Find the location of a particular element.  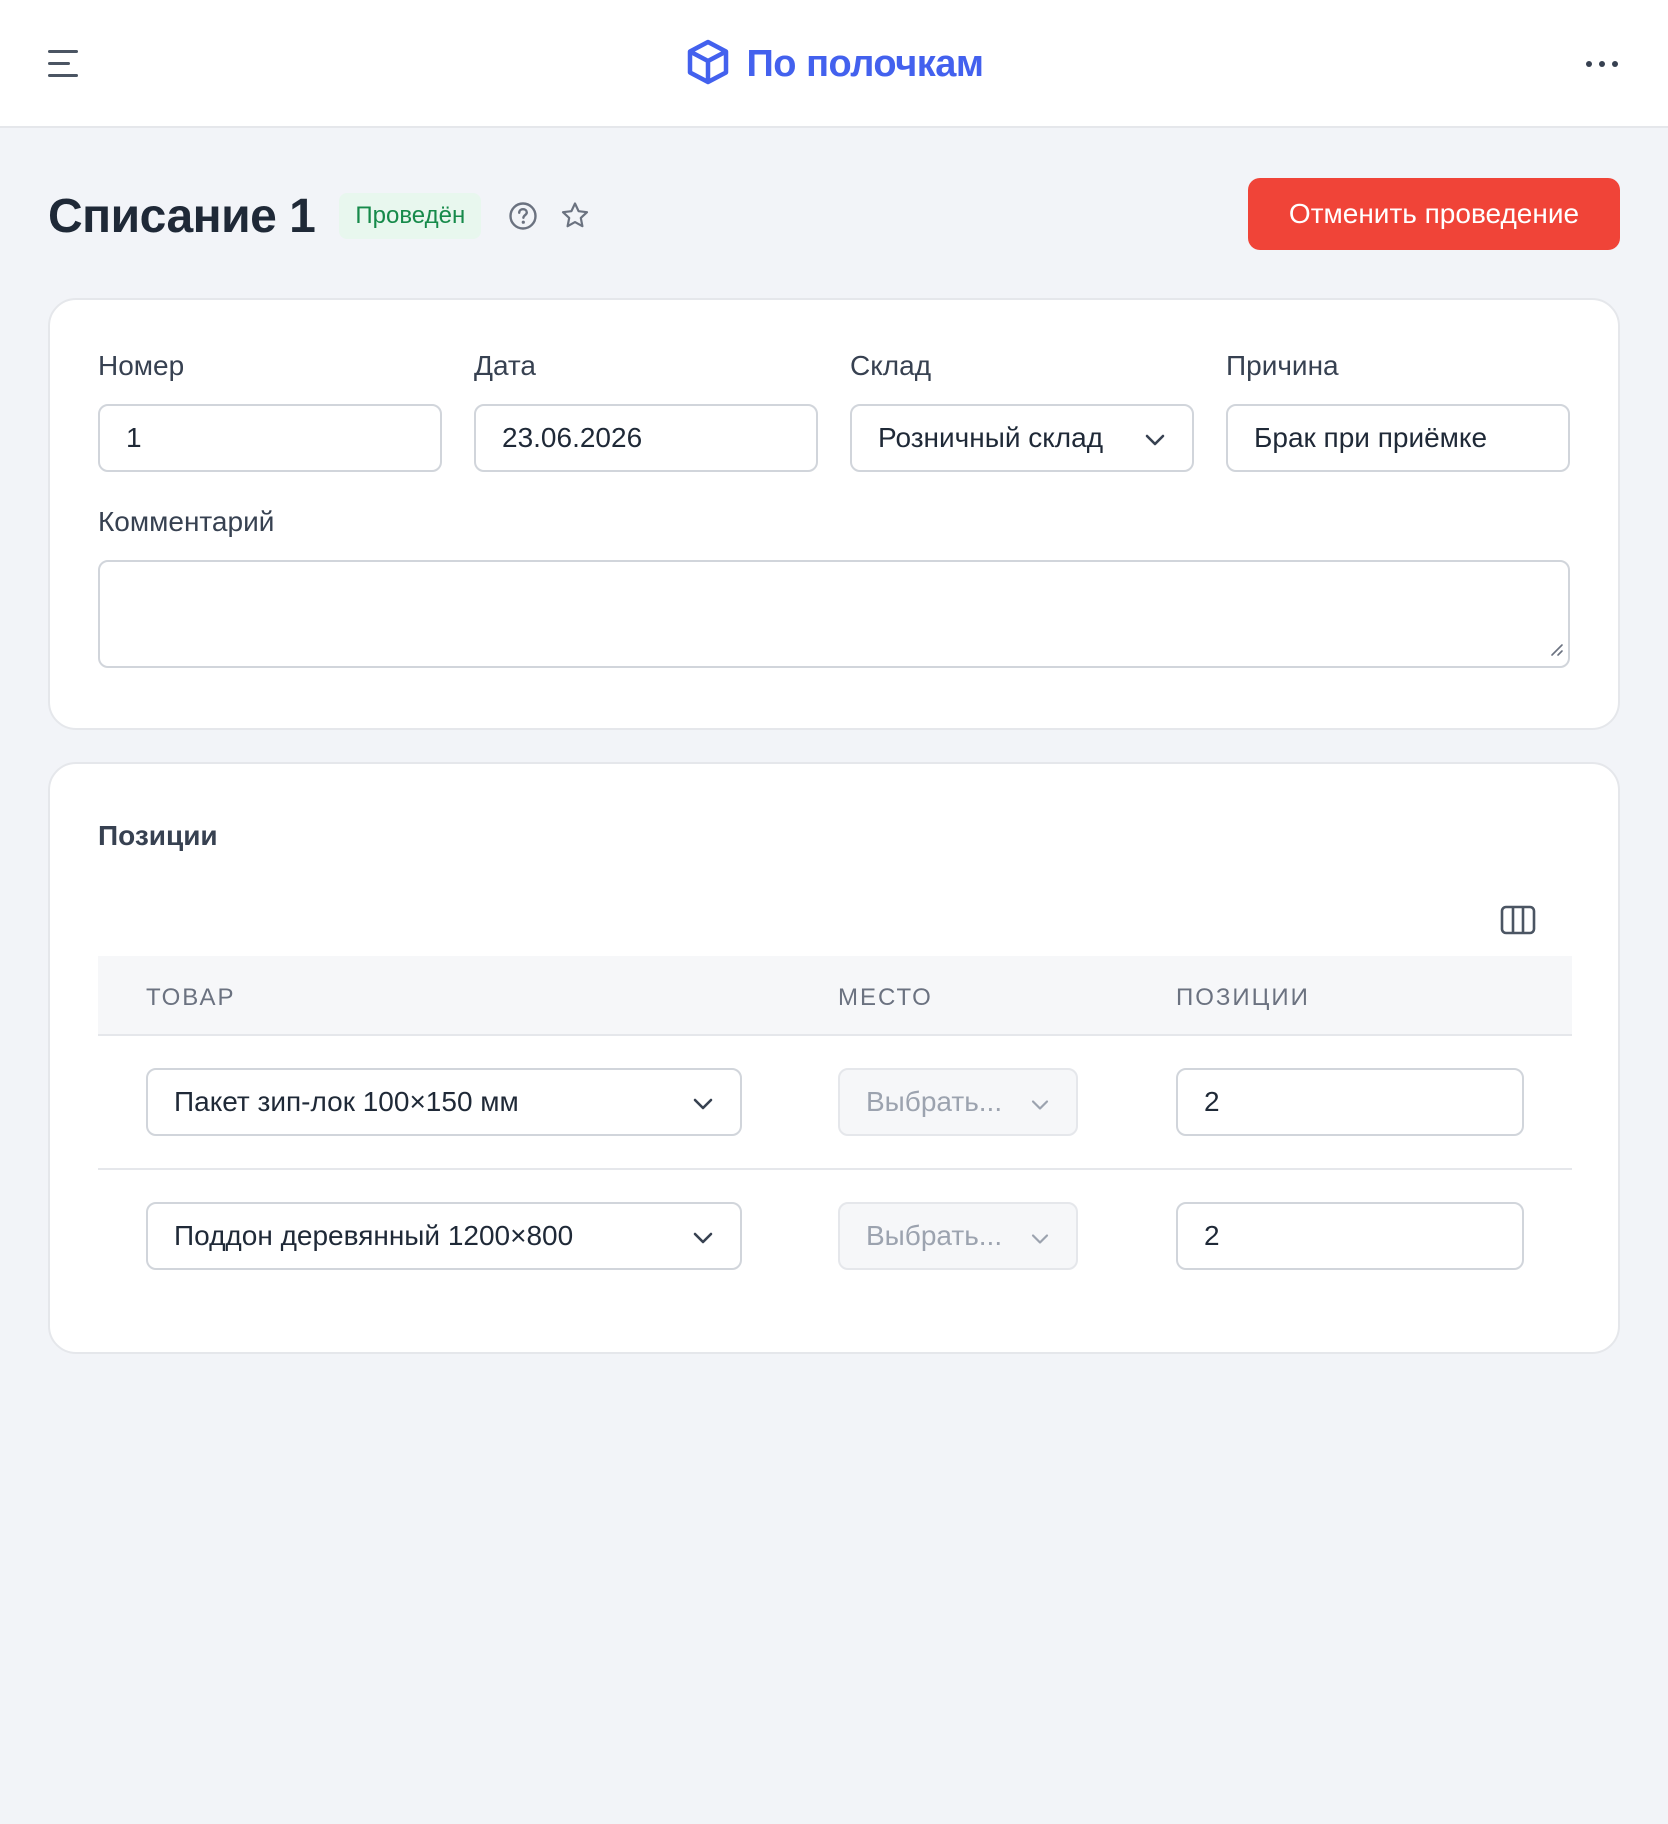

status-badge: Проведён is located at coordinates (410, 216).